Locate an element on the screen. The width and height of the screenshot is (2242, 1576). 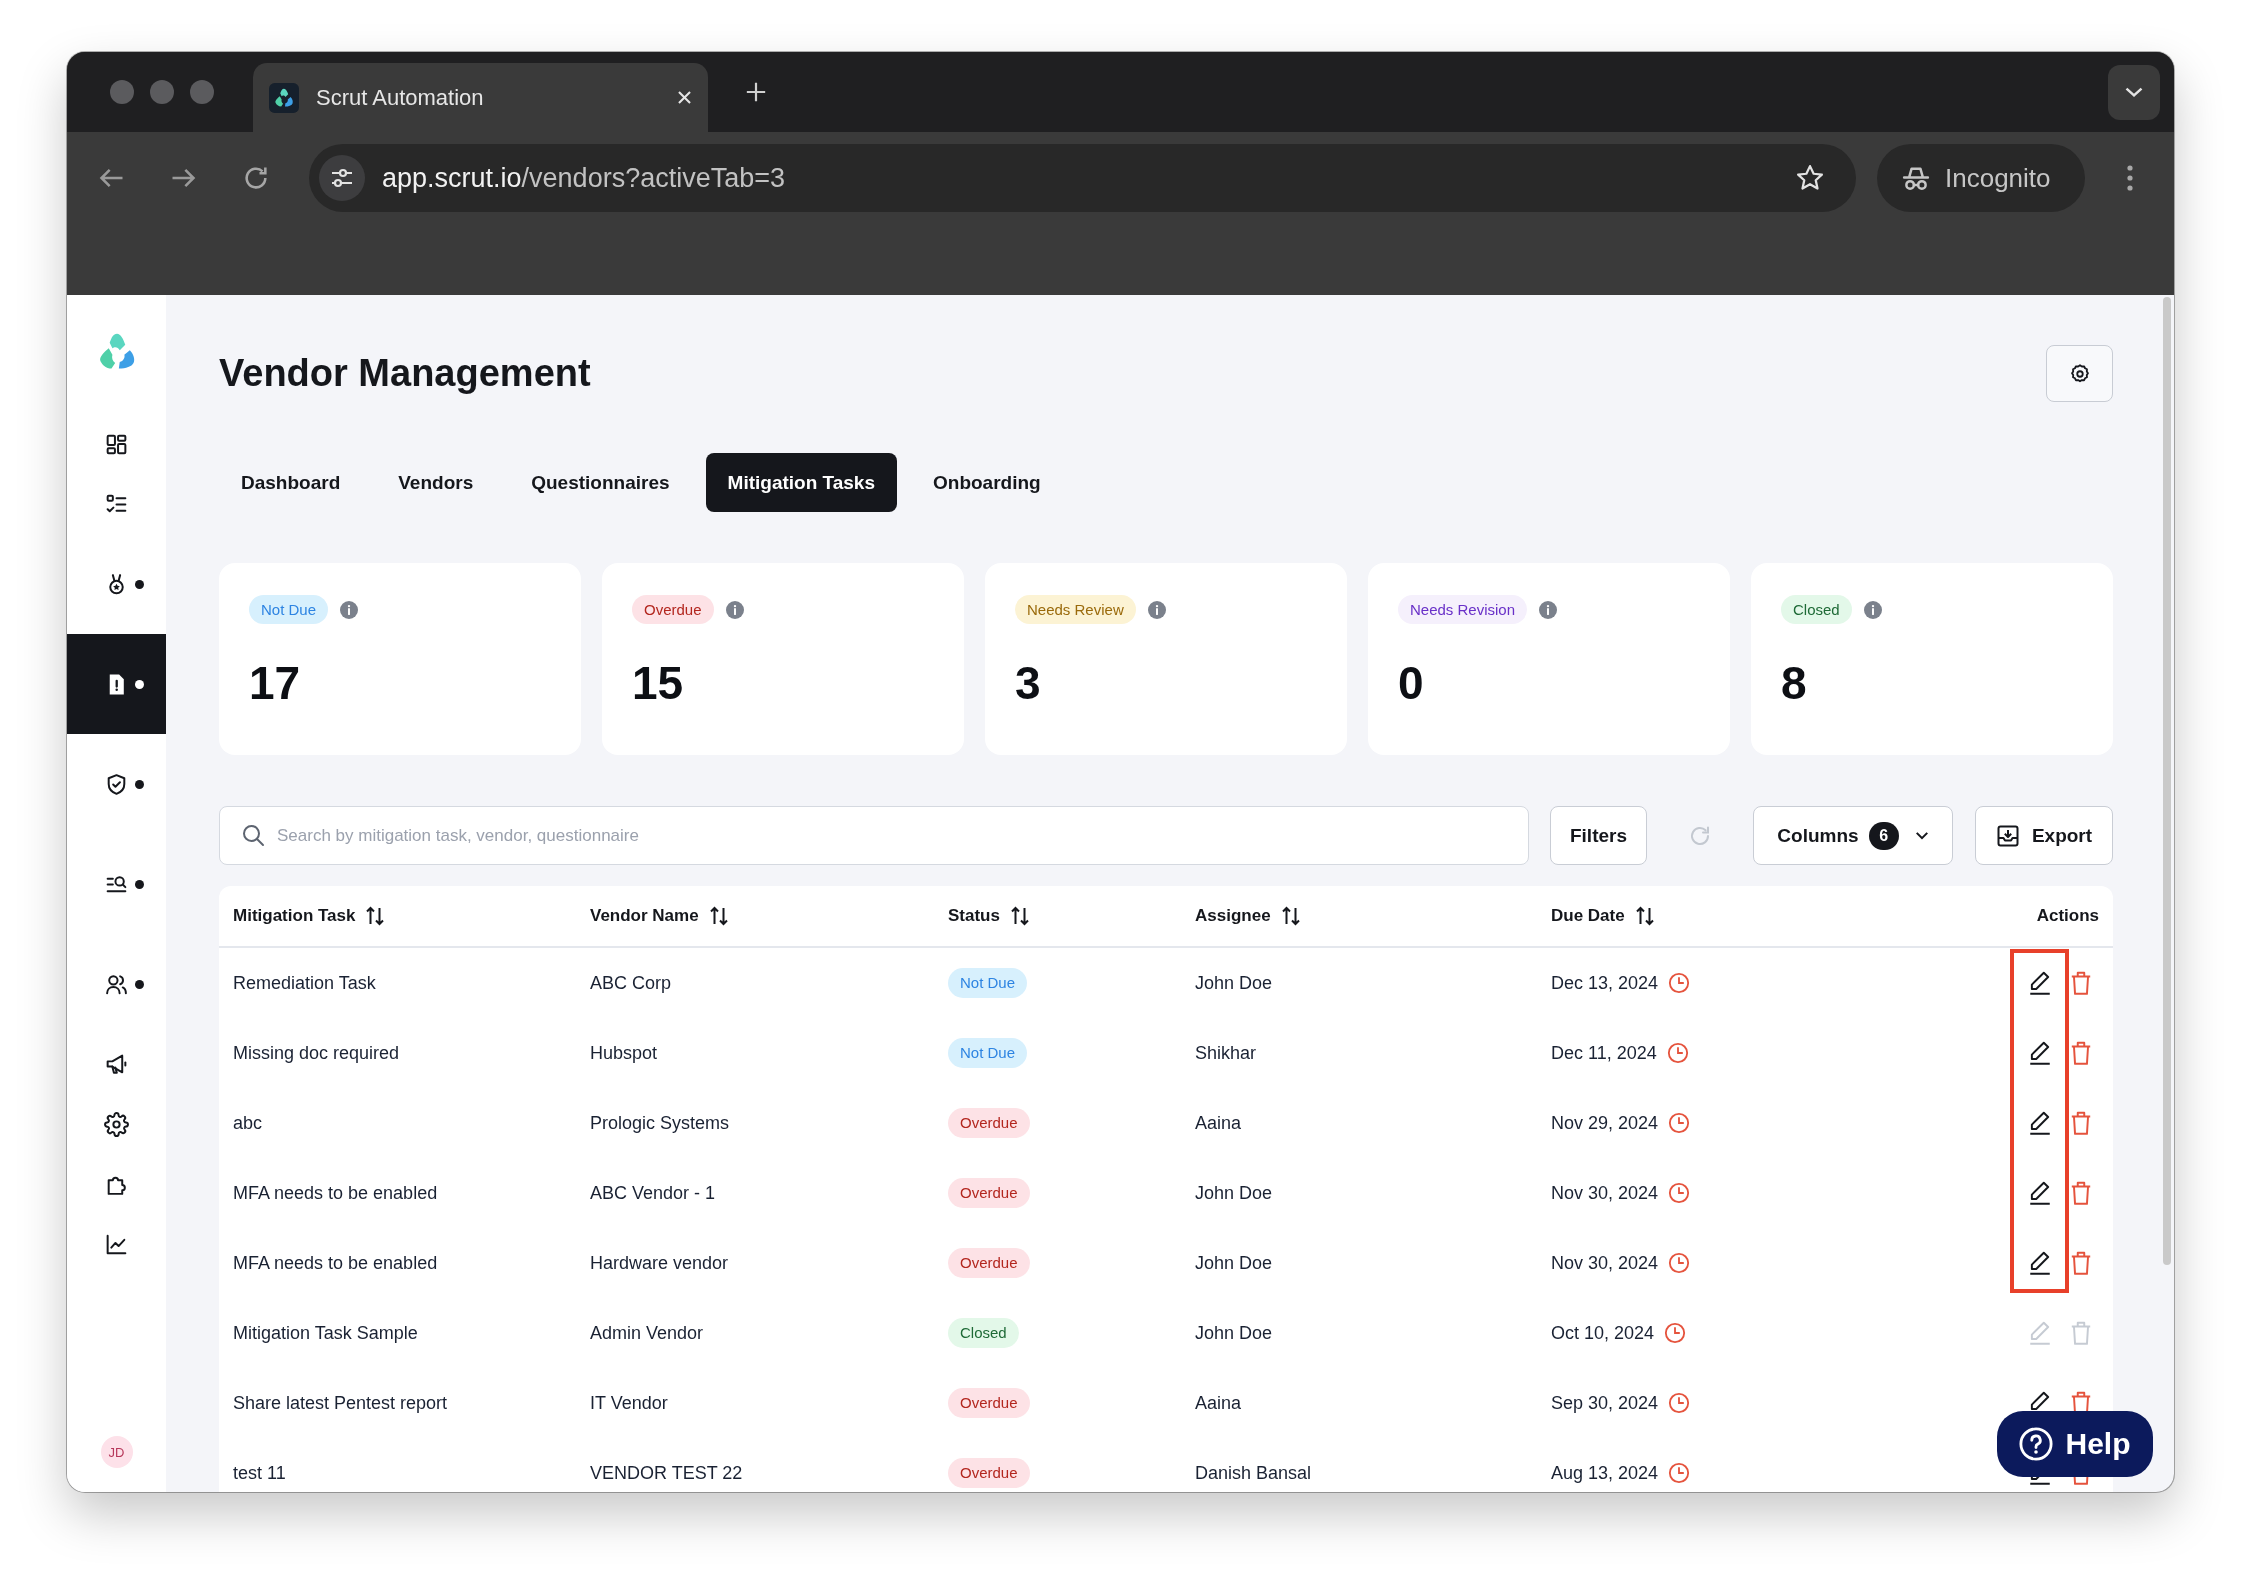
table-cell: Remediation Task is located at coordinates (304, 983).